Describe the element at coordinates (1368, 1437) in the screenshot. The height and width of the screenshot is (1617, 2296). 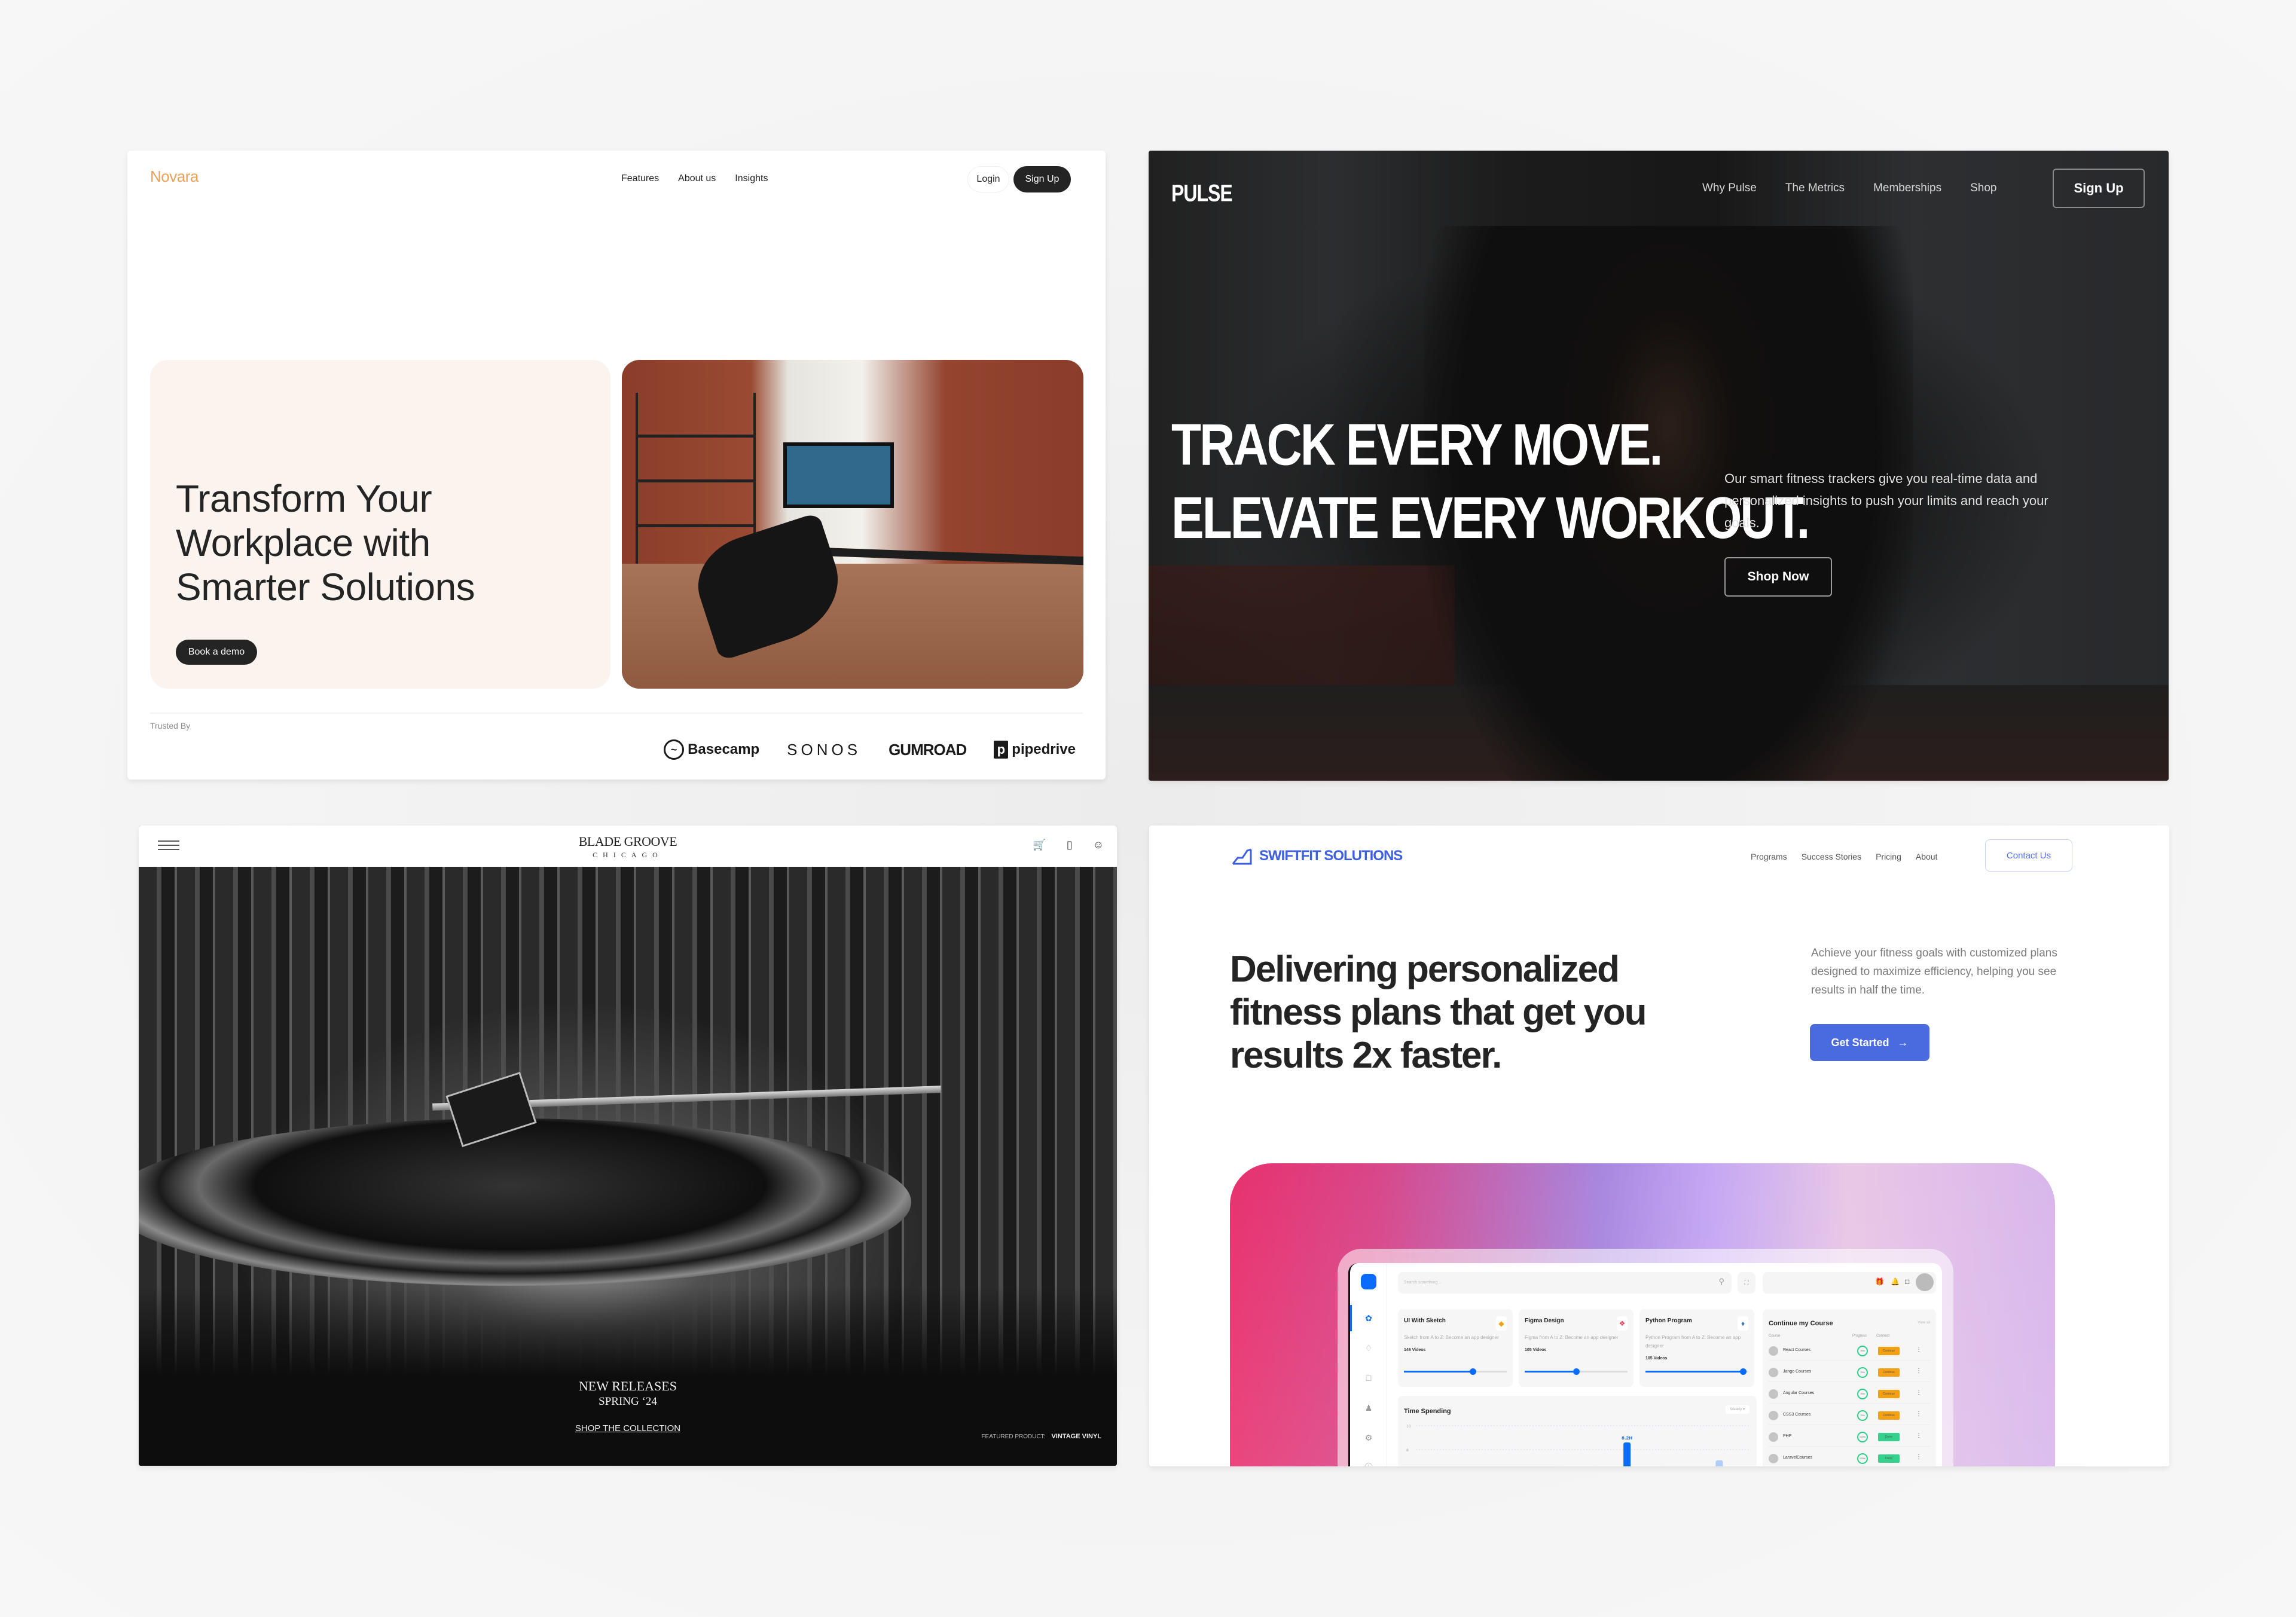
I see `gear-icon: ⚙` at that location.